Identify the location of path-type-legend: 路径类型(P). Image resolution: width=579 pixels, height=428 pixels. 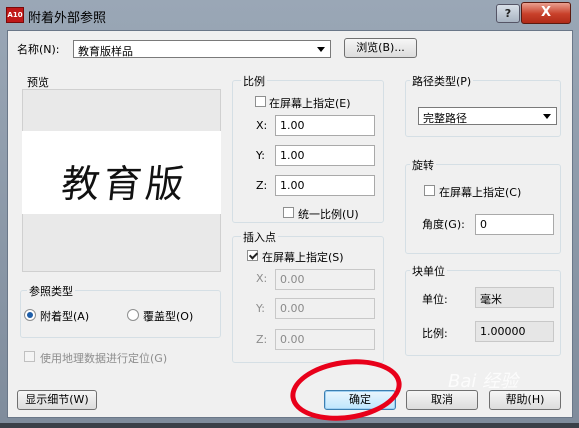
(442, 81).